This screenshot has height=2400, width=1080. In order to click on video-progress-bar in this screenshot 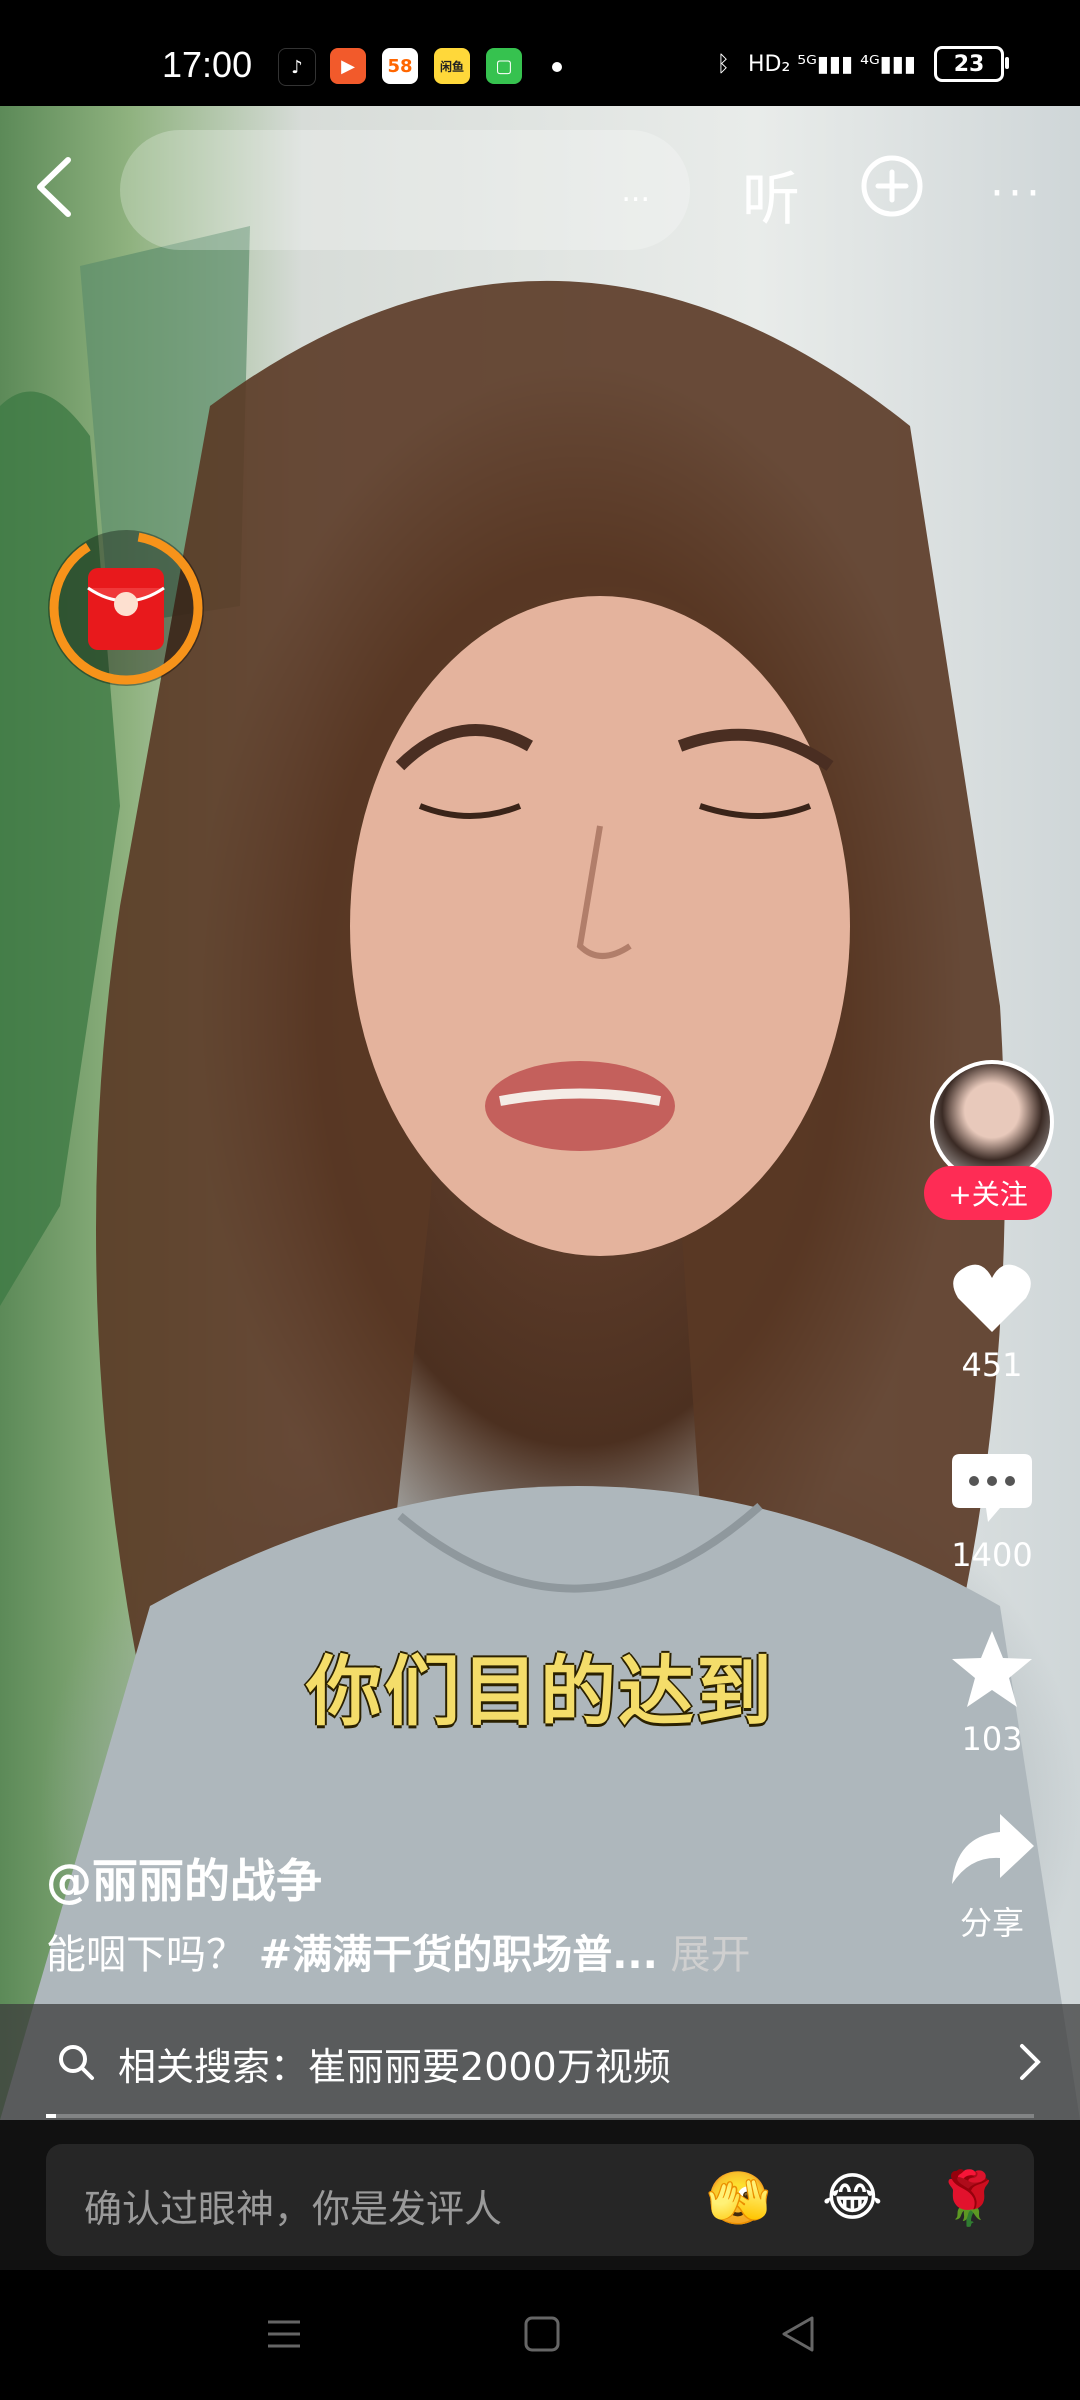, I will do `click(540, 2116)`.